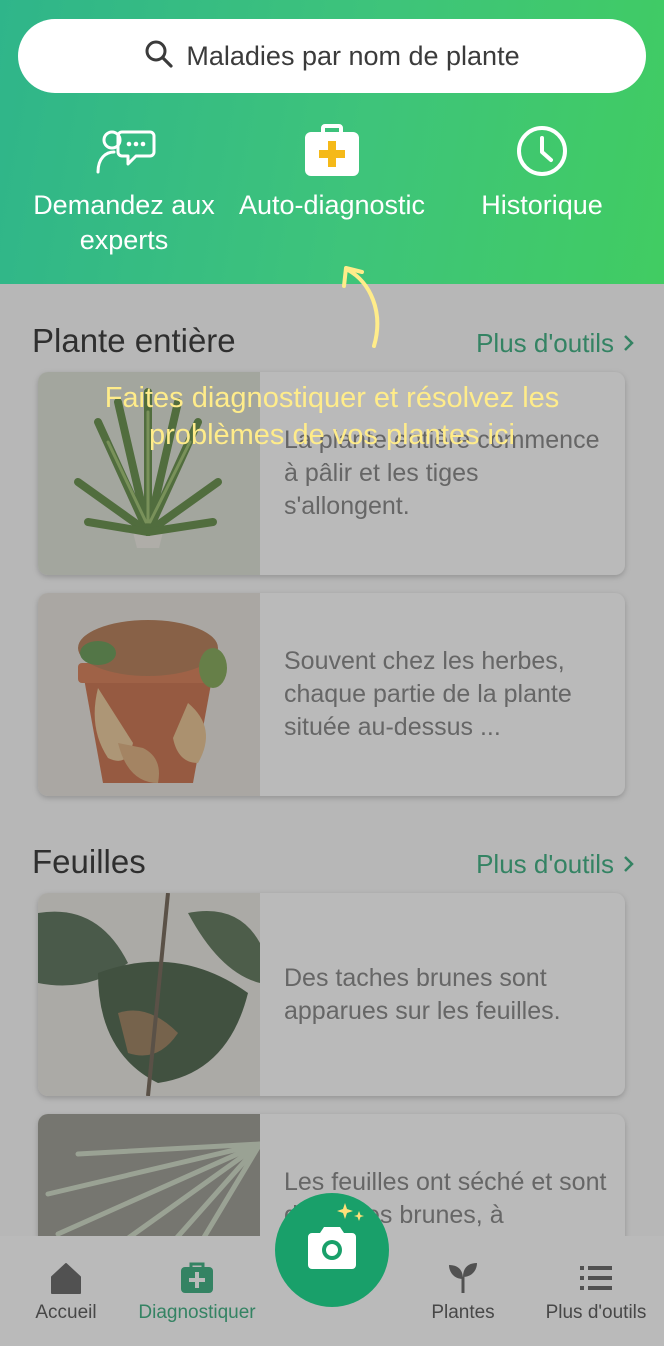  Describe the element at coordinates (596, 1312) in the screenshot. I see `nav-label-more-tools: Plus d'outils` at that location.